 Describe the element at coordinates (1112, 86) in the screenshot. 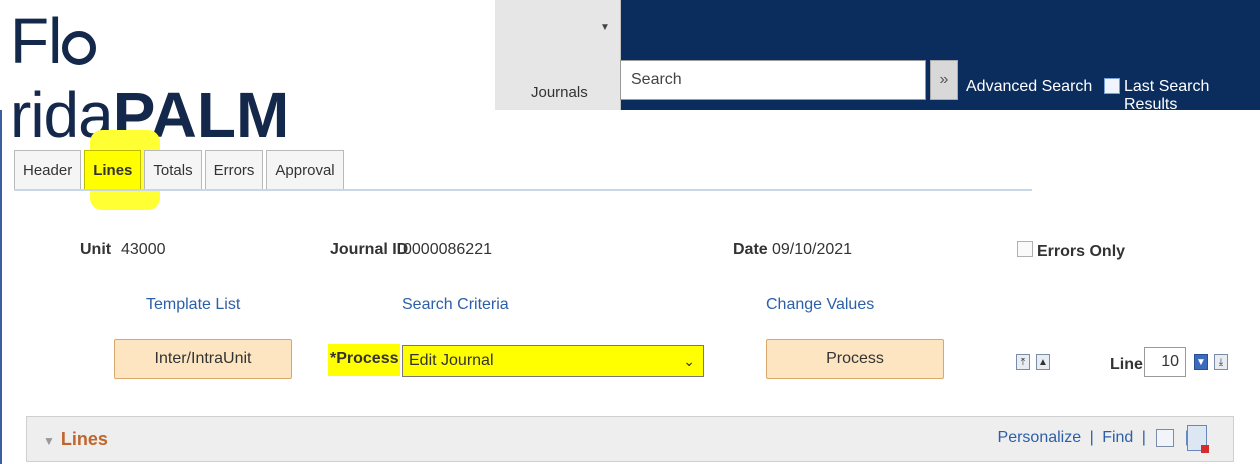

I see `search-results-icon` at that location.